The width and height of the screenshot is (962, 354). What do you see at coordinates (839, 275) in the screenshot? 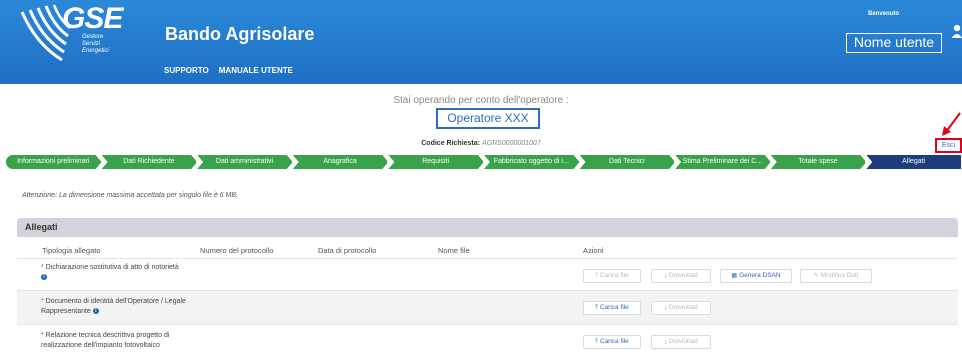
I see `button-label: Modifica Dati` at bounding box center [839, 275].